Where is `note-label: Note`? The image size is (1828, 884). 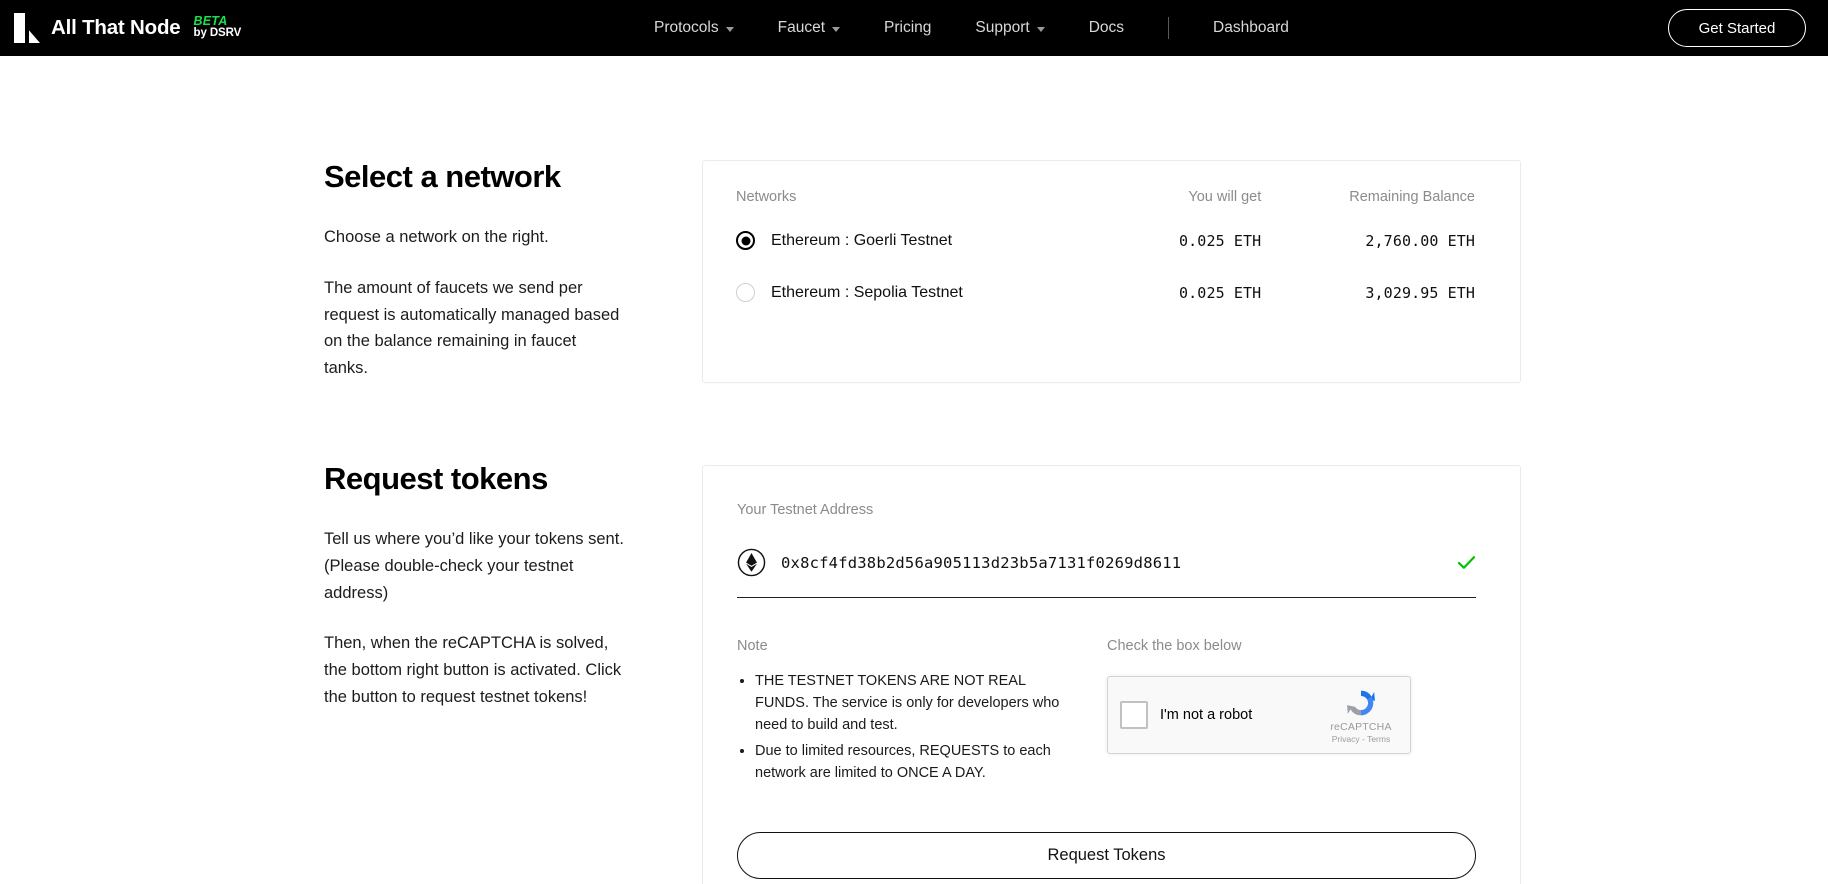 note-label: Note is located at coordinates (752, 646).